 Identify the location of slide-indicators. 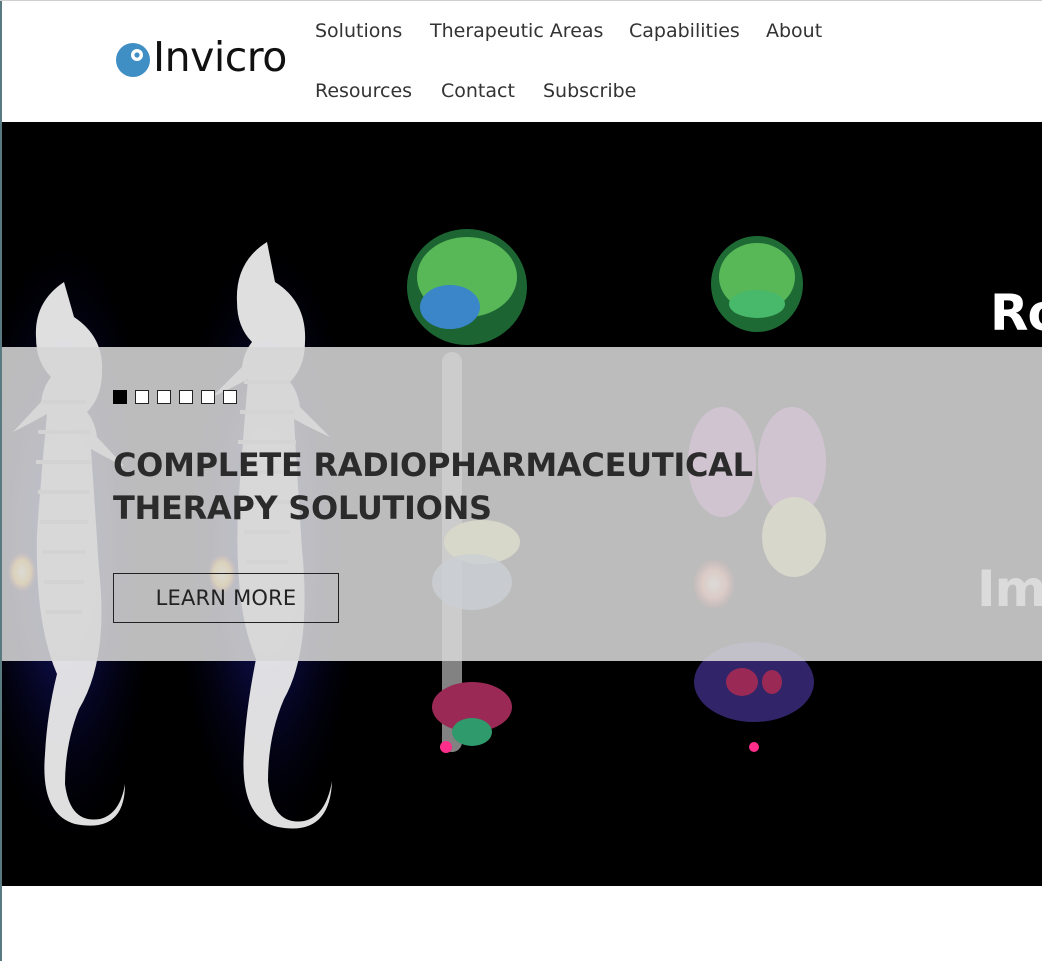
(175, 397).